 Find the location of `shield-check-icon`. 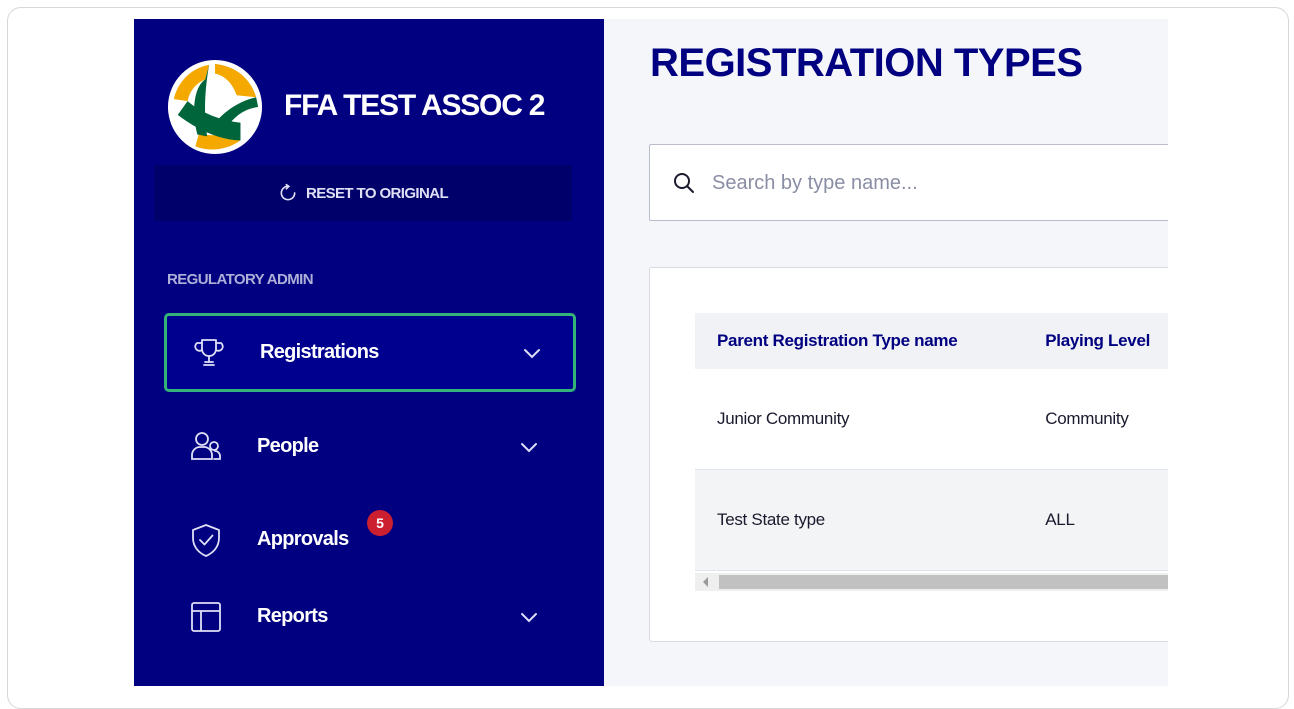

shield-check-icon is located at coordinates (206, 540).